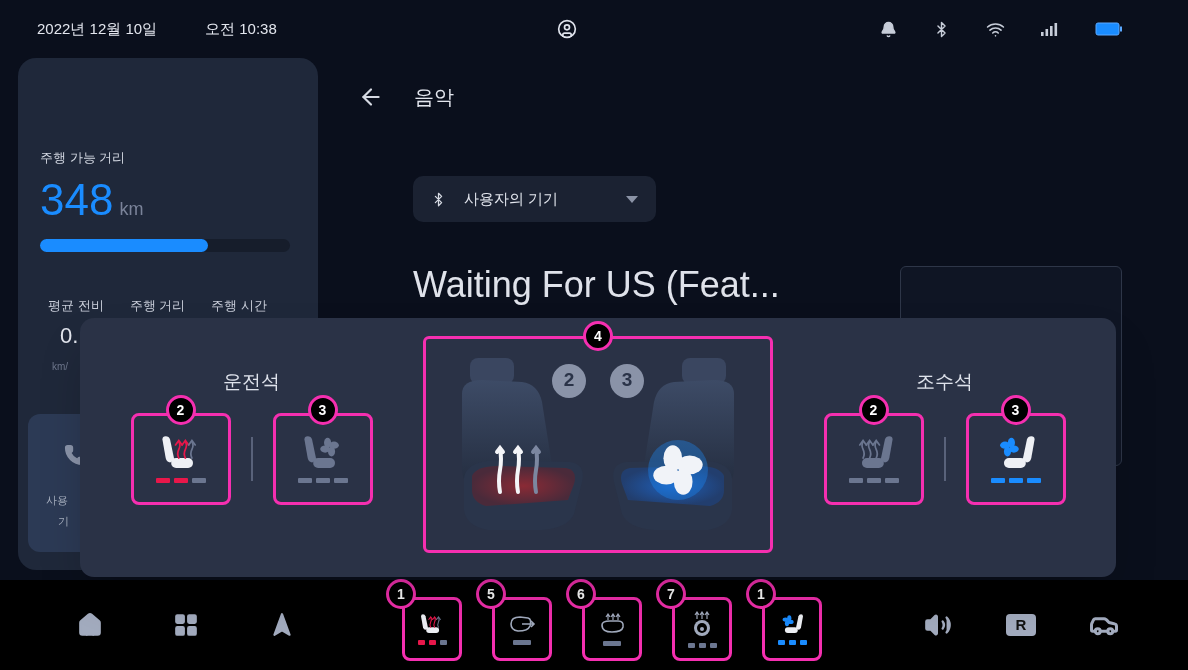  What do you see at coordinates (598, 336) in the screenshot?
I see `callout-number: 4` at bounding box center [598, 336].